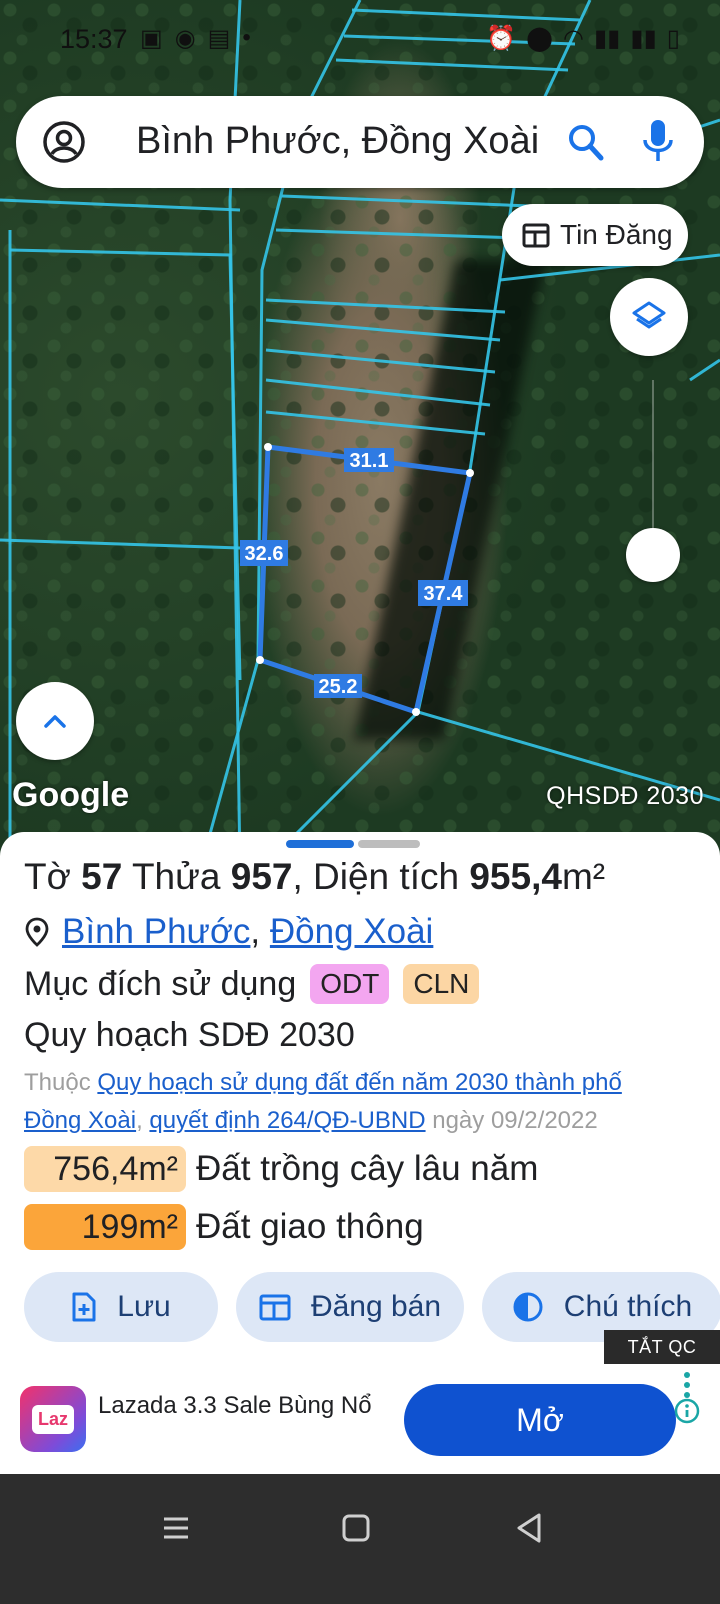  I want to click on wifi-icon: ◠, so click(573, 38).